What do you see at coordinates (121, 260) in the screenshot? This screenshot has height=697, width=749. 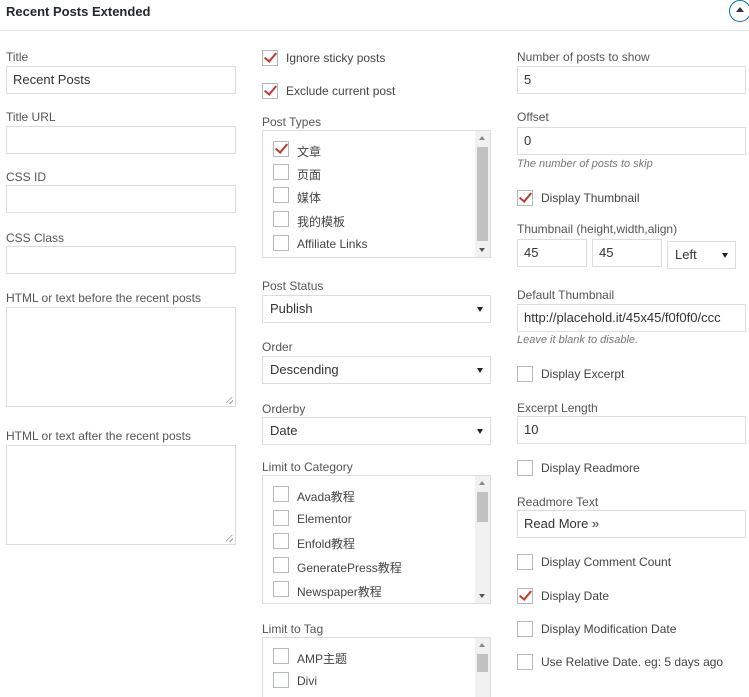 I see `css-class-input` at bounding box center [121, 260].